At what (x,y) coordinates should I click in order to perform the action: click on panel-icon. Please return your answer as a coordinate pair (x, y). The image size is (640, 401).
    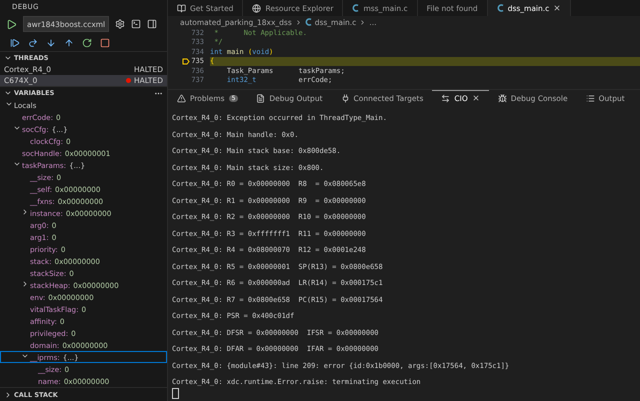
    Looking at the image, I should click on (152, 24).